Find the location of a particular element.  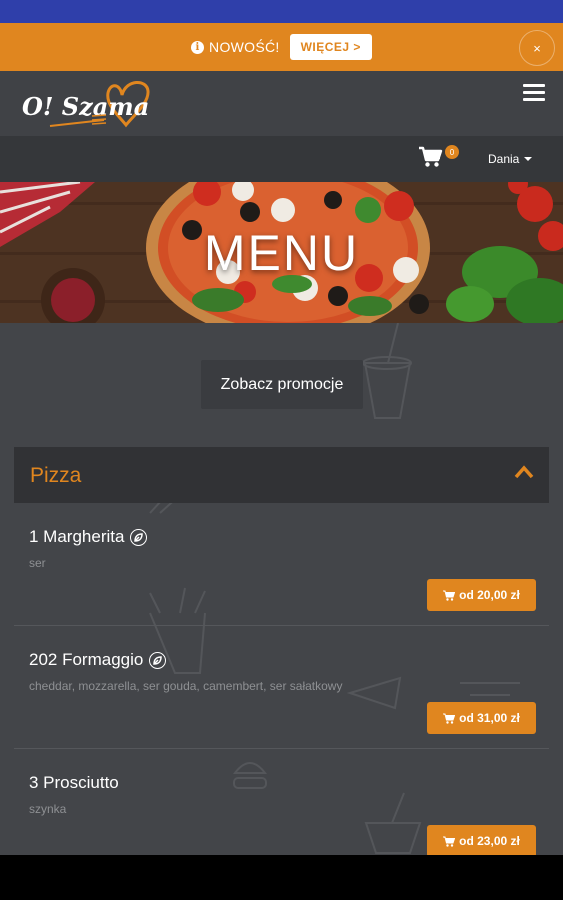

add-to-cart-button: od 20,00 zł is located at coordinates (481, 595).